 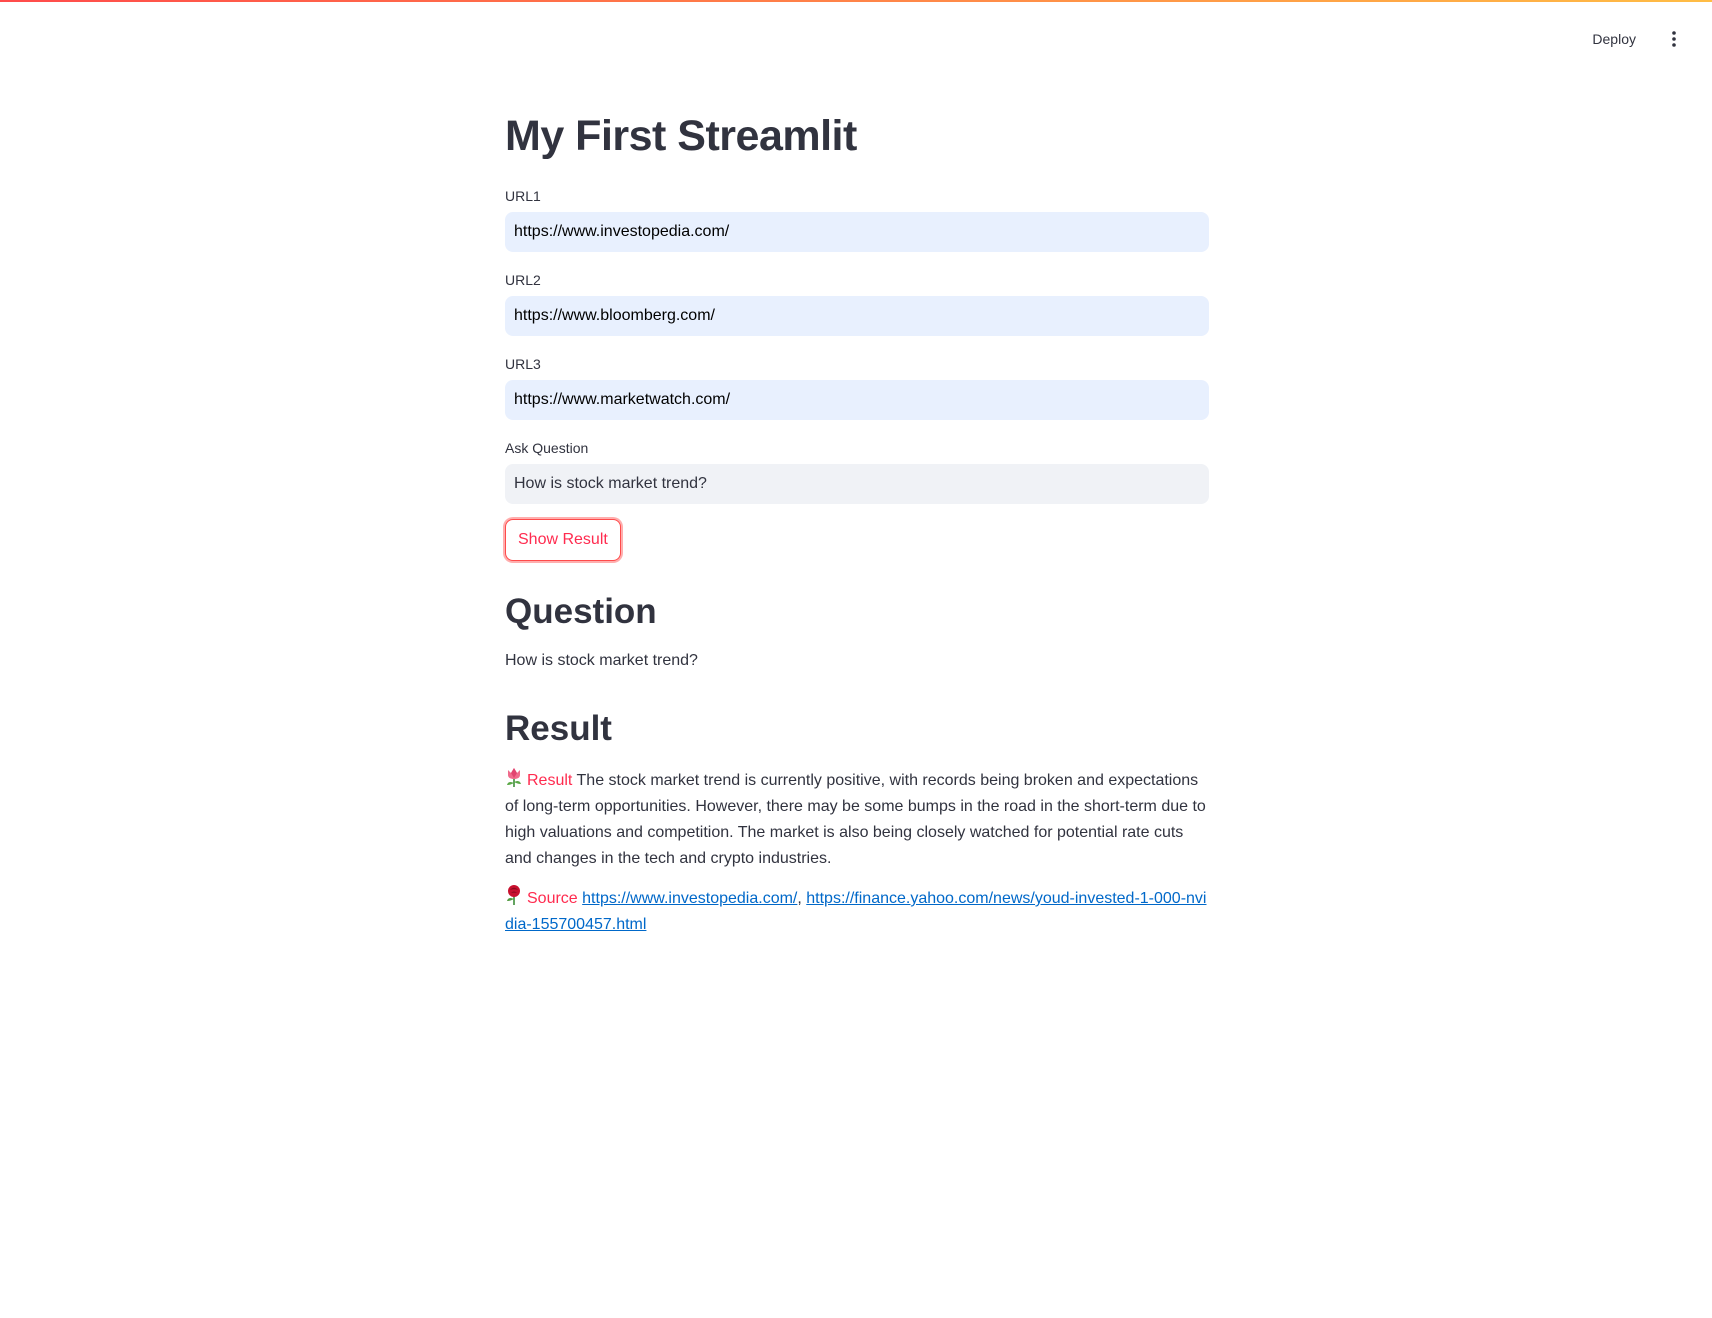 I want to click on url1-label: URL1, so click(x=523, y=196).